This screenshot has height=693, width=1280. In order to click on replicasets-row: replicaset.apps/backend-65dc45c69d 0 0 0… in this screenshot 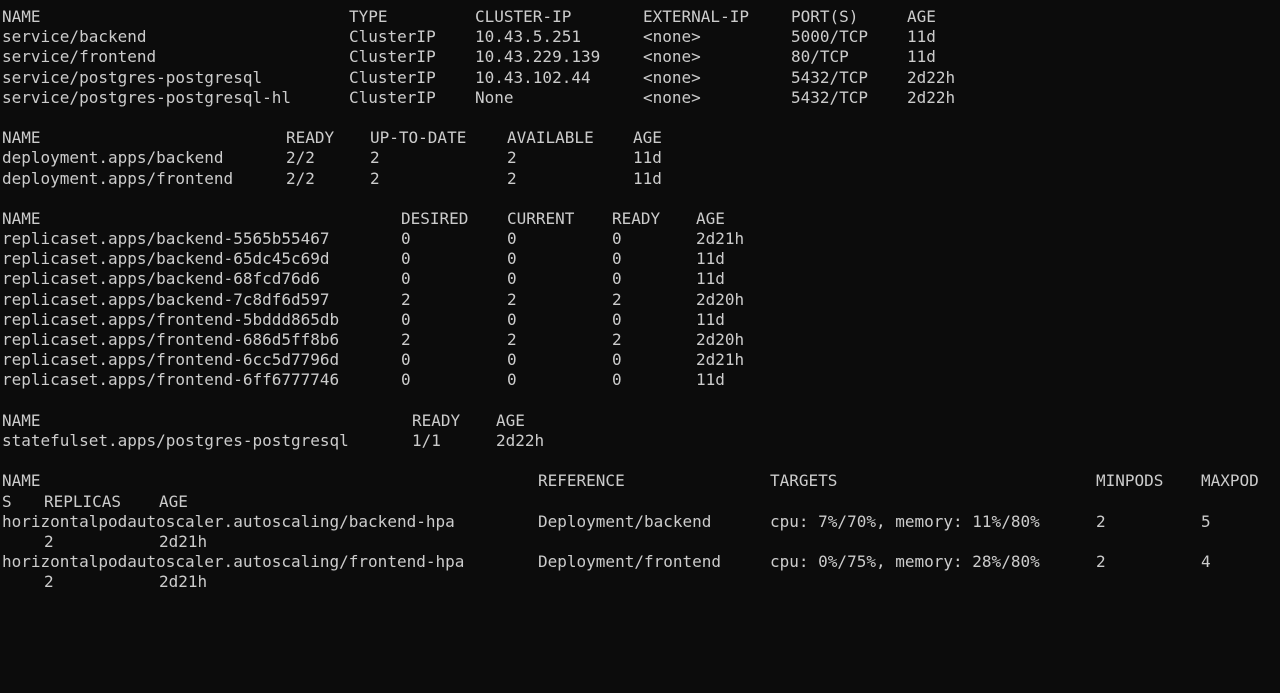, I will do `click(640, 259)`.